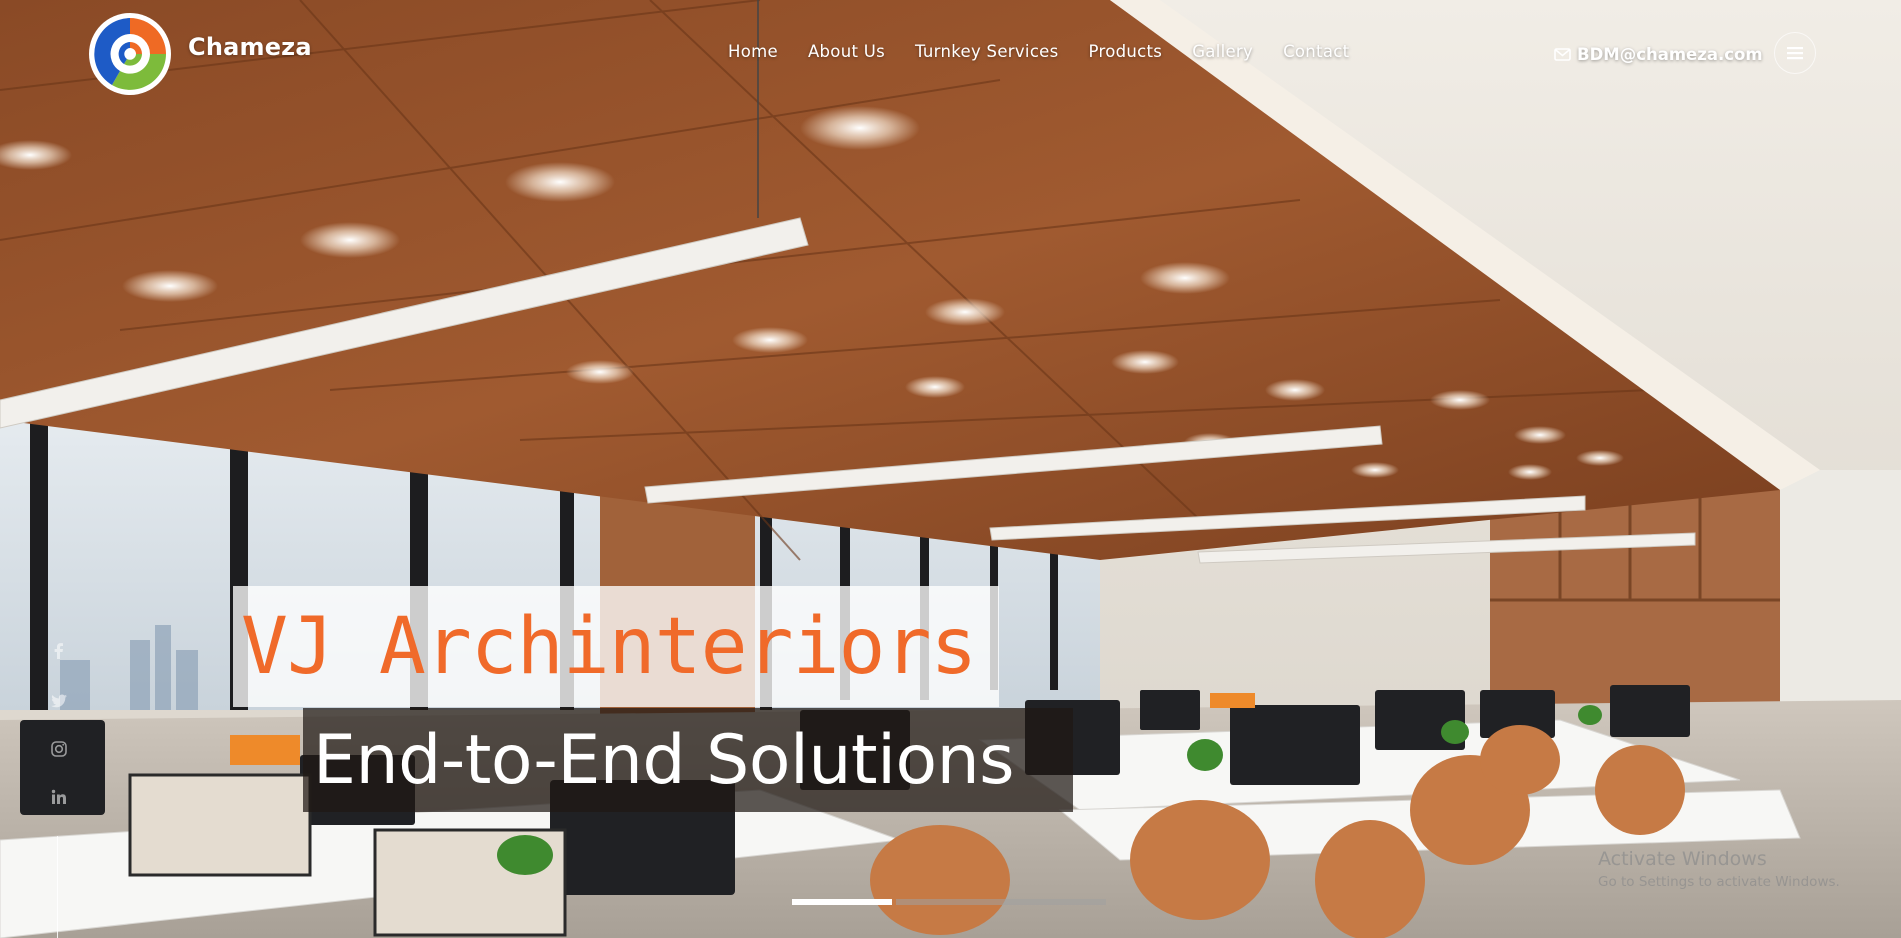 The height and width of the screenshot is (938, 1901). I want to click on hero-subtitle: End-to-End Solutions, so click(664, 760).